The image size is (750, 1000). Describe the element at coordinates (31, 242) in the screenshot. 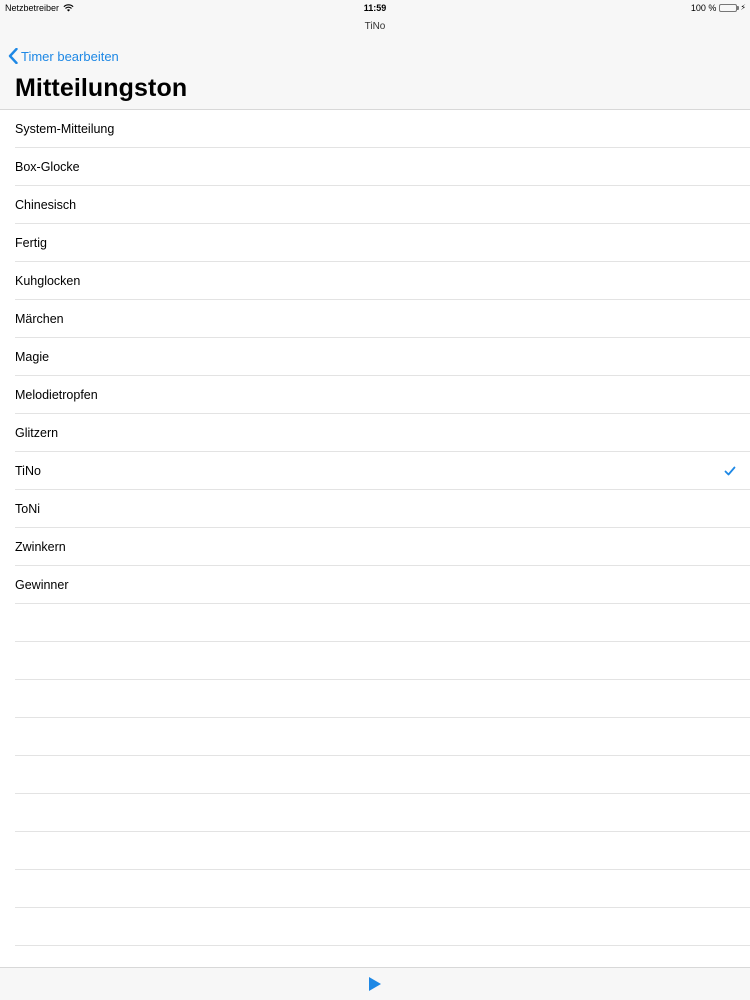

I see `sound-option-label: Fertig` at that location.